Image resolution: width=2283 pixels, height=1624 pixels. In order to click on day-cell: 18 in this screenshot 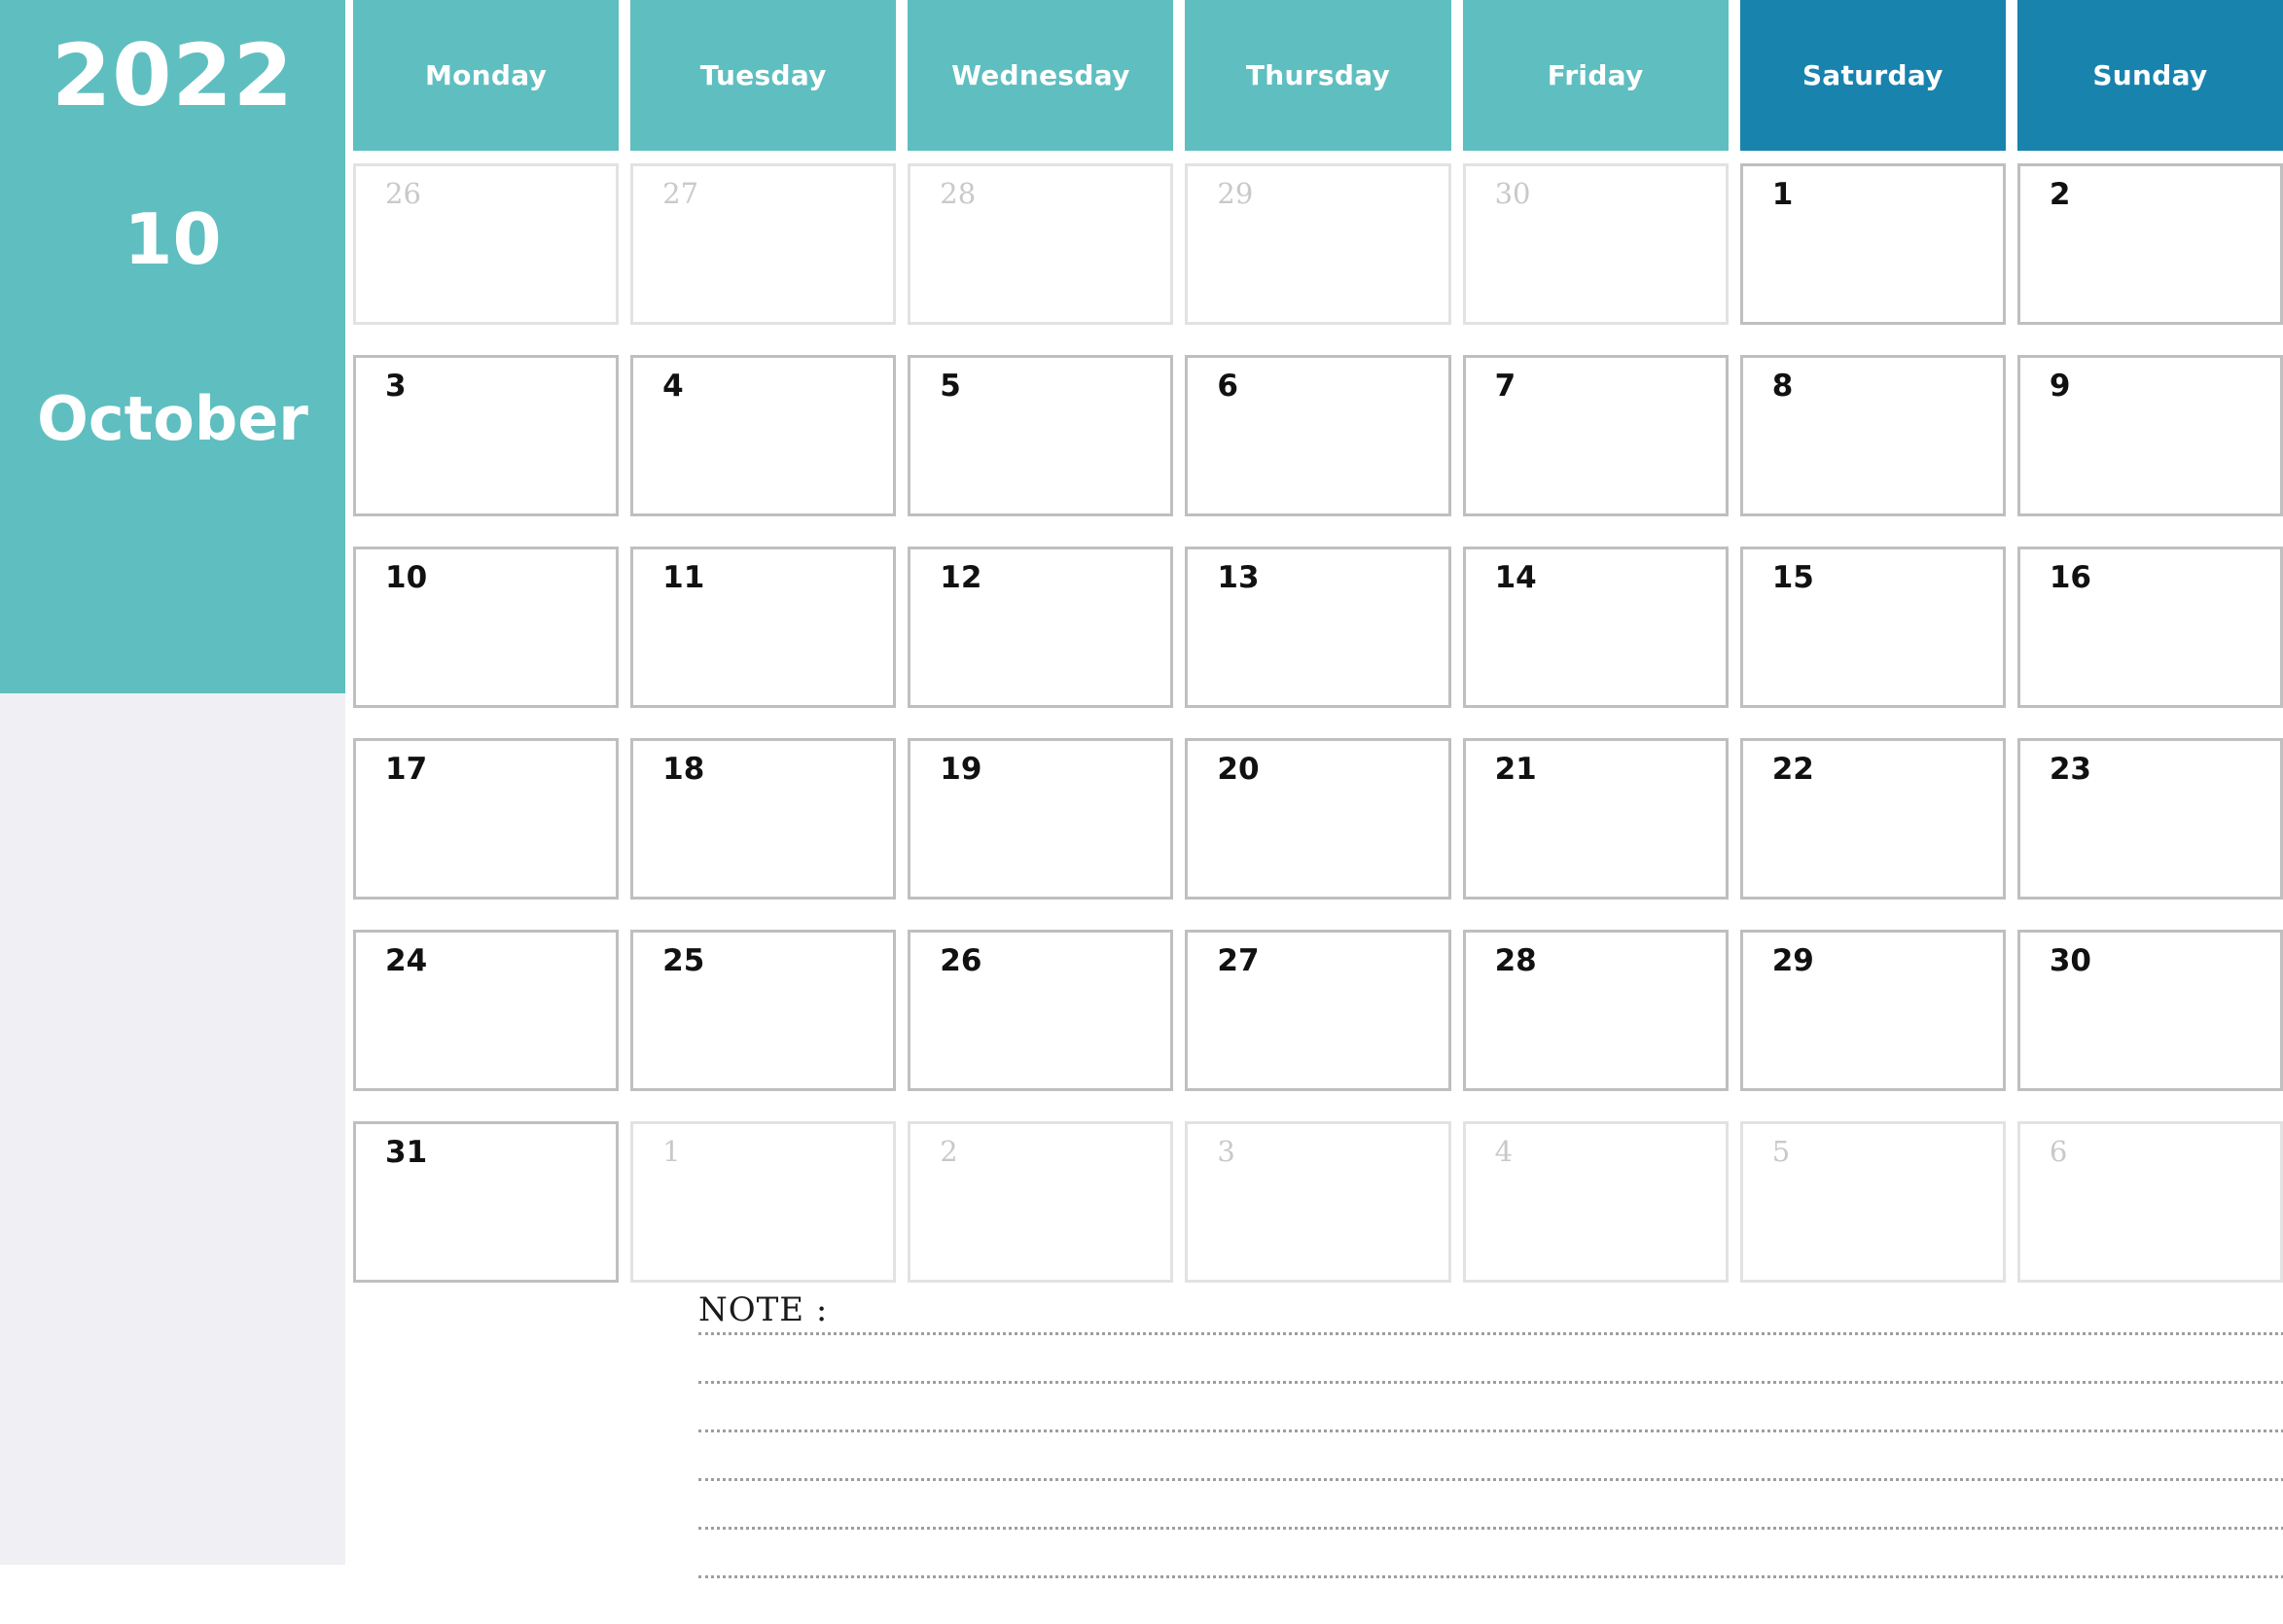, I will do `click(764, 819)`.